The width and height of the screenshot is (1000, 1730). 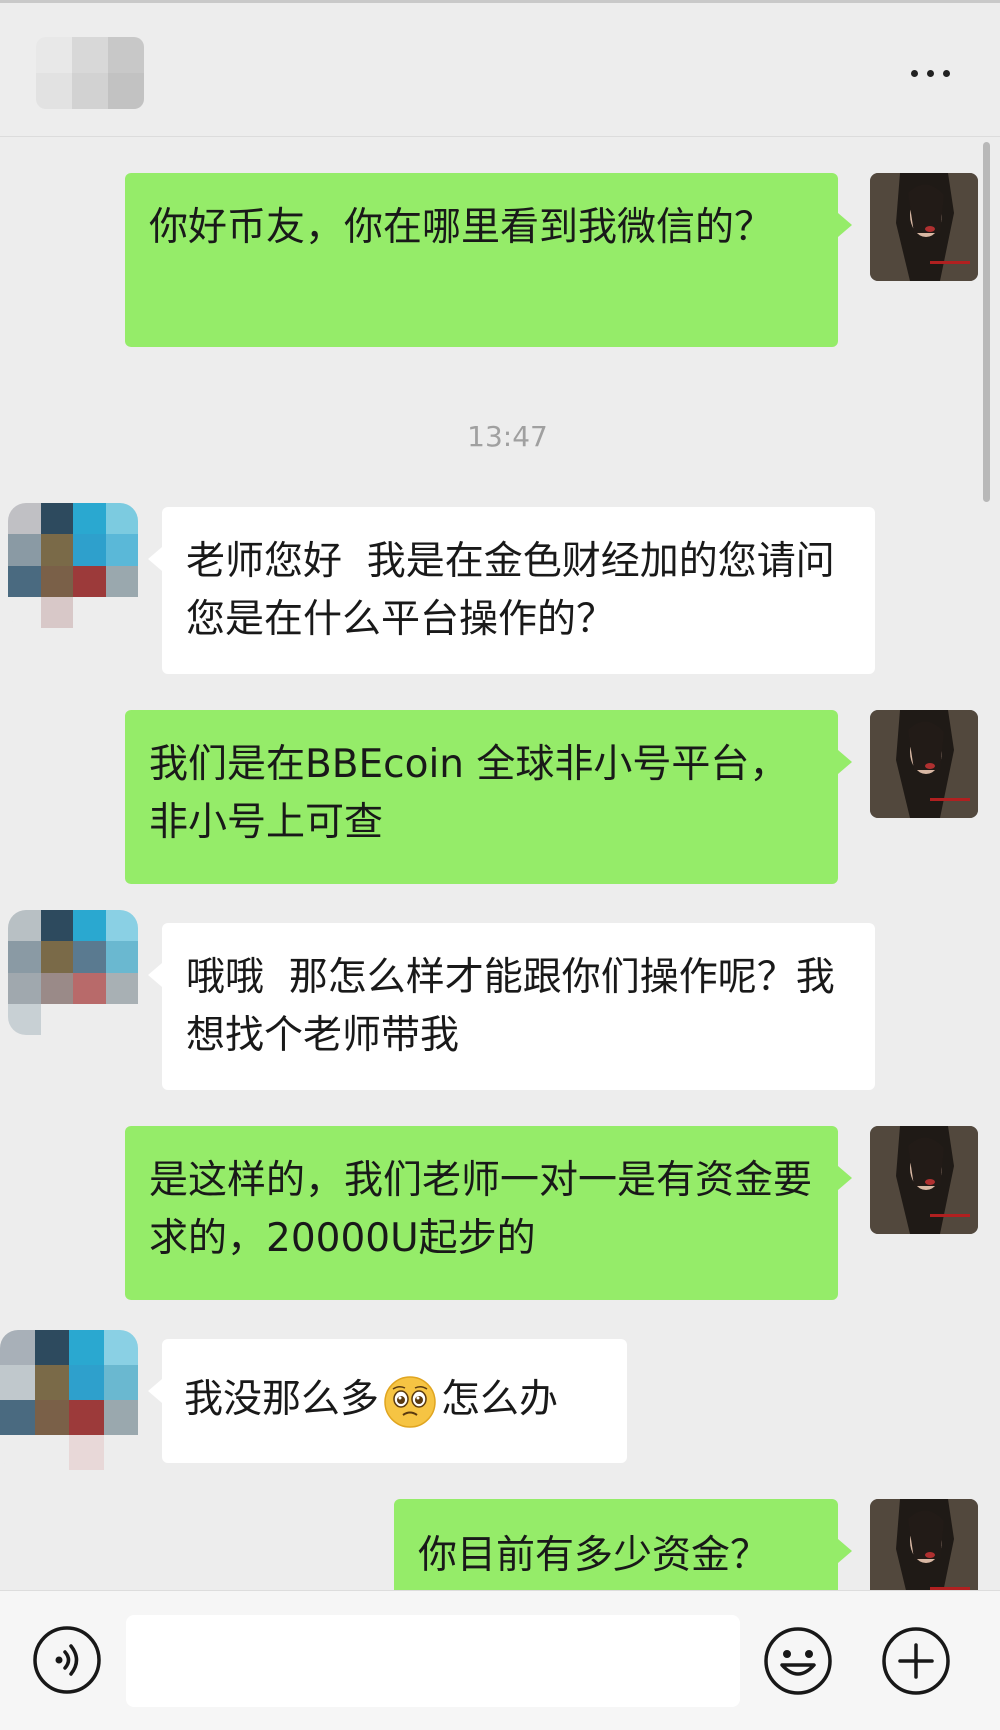 What do you see at coordinates (488, 260) in the screenshot?
I see `message-bubble-outgoing: 你好币友，你在哪里看到我微信的？` at bounding box center [488, 260].